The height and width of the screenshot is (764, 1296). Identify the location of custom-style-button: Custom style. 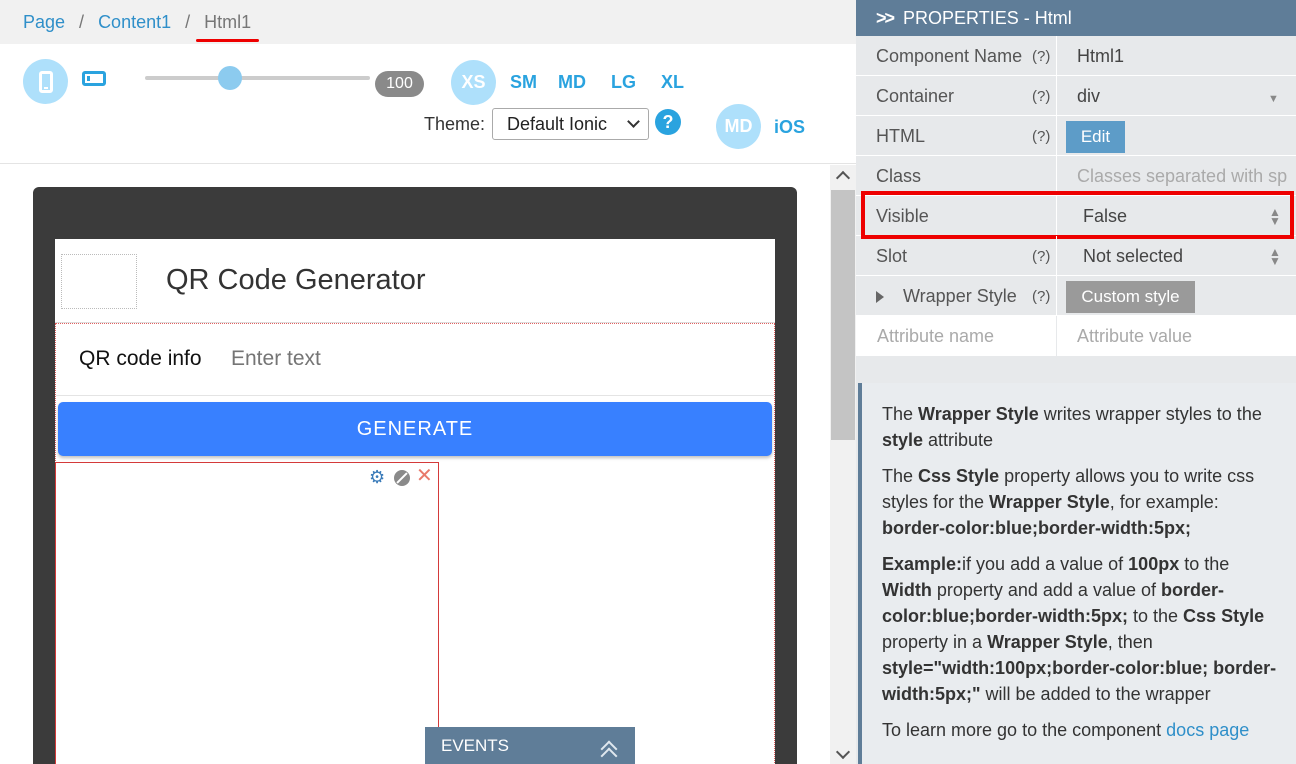
(1130, 297).